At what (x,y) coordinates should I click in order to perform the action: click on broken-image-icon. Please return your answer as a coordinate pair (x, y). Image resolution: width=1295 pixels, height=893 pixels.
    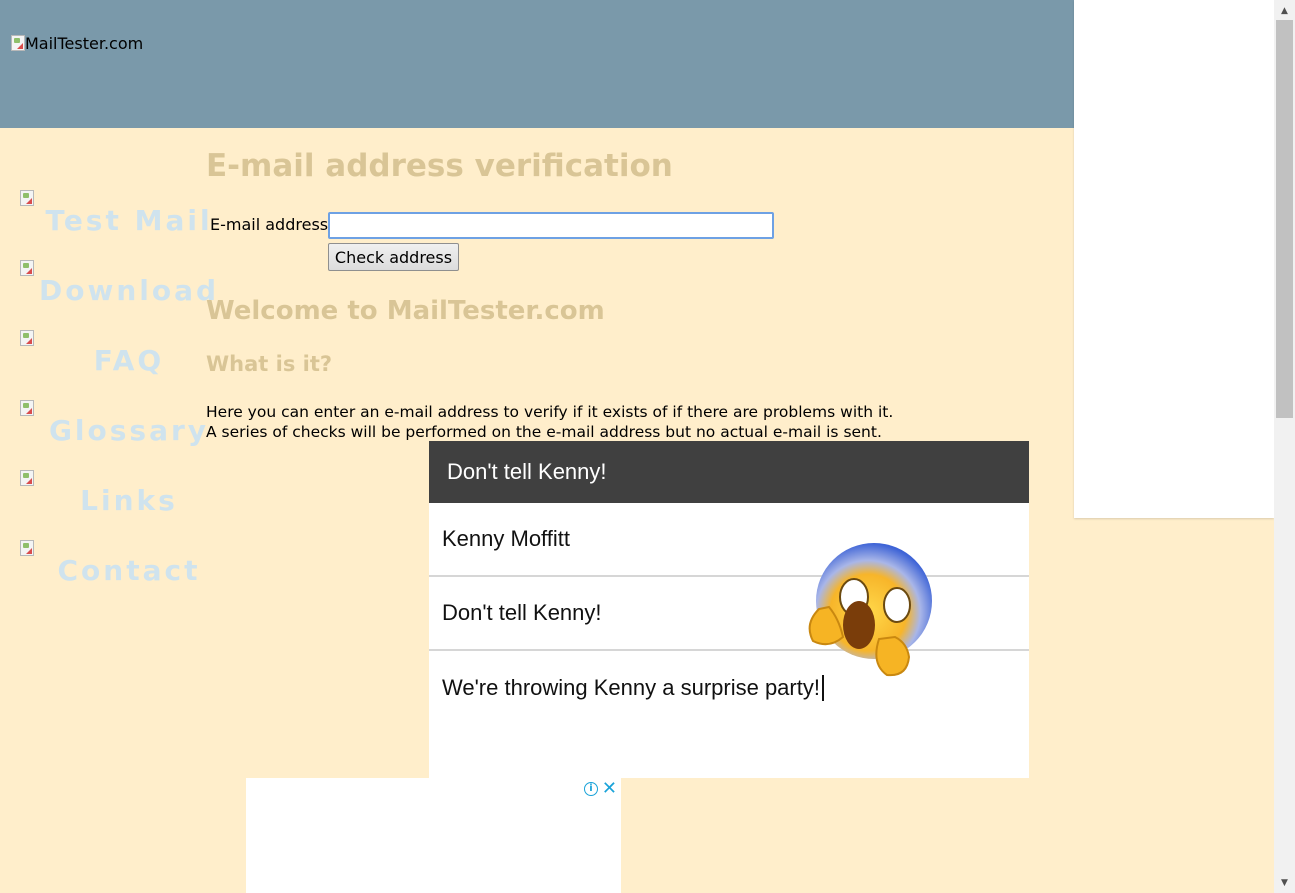
    Looking at the image, I should click on (18, 43).